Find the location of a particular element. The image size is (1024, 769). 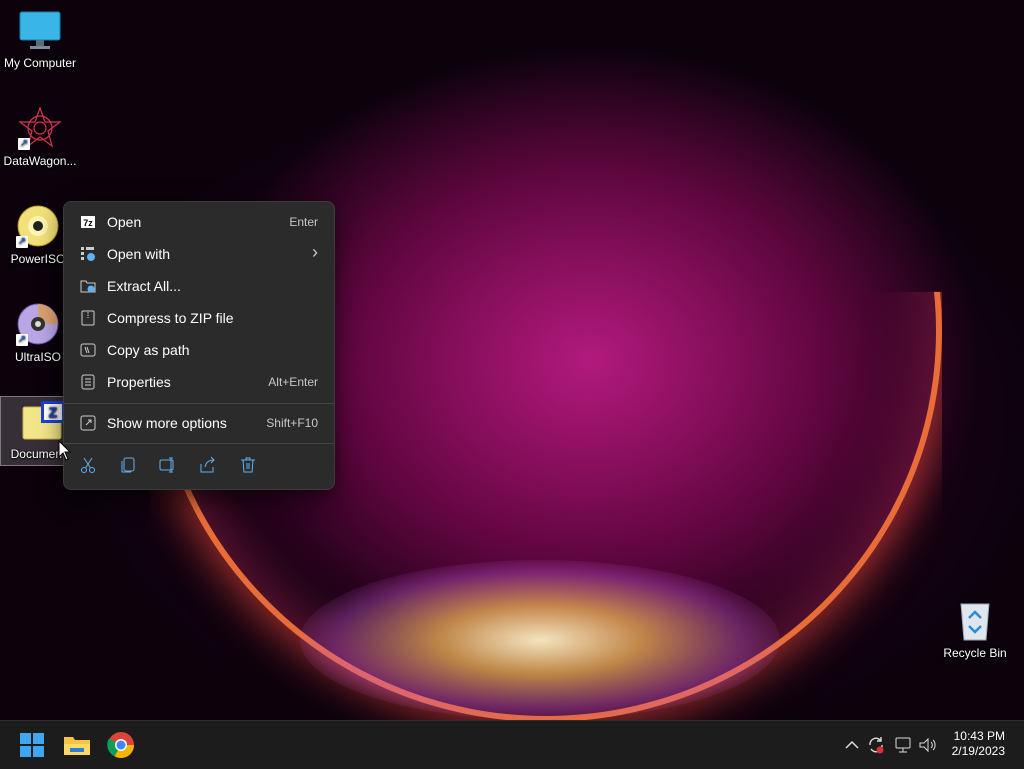

menu-item-properties: Properties Alt+Enter is located at coordinates (199, 382).